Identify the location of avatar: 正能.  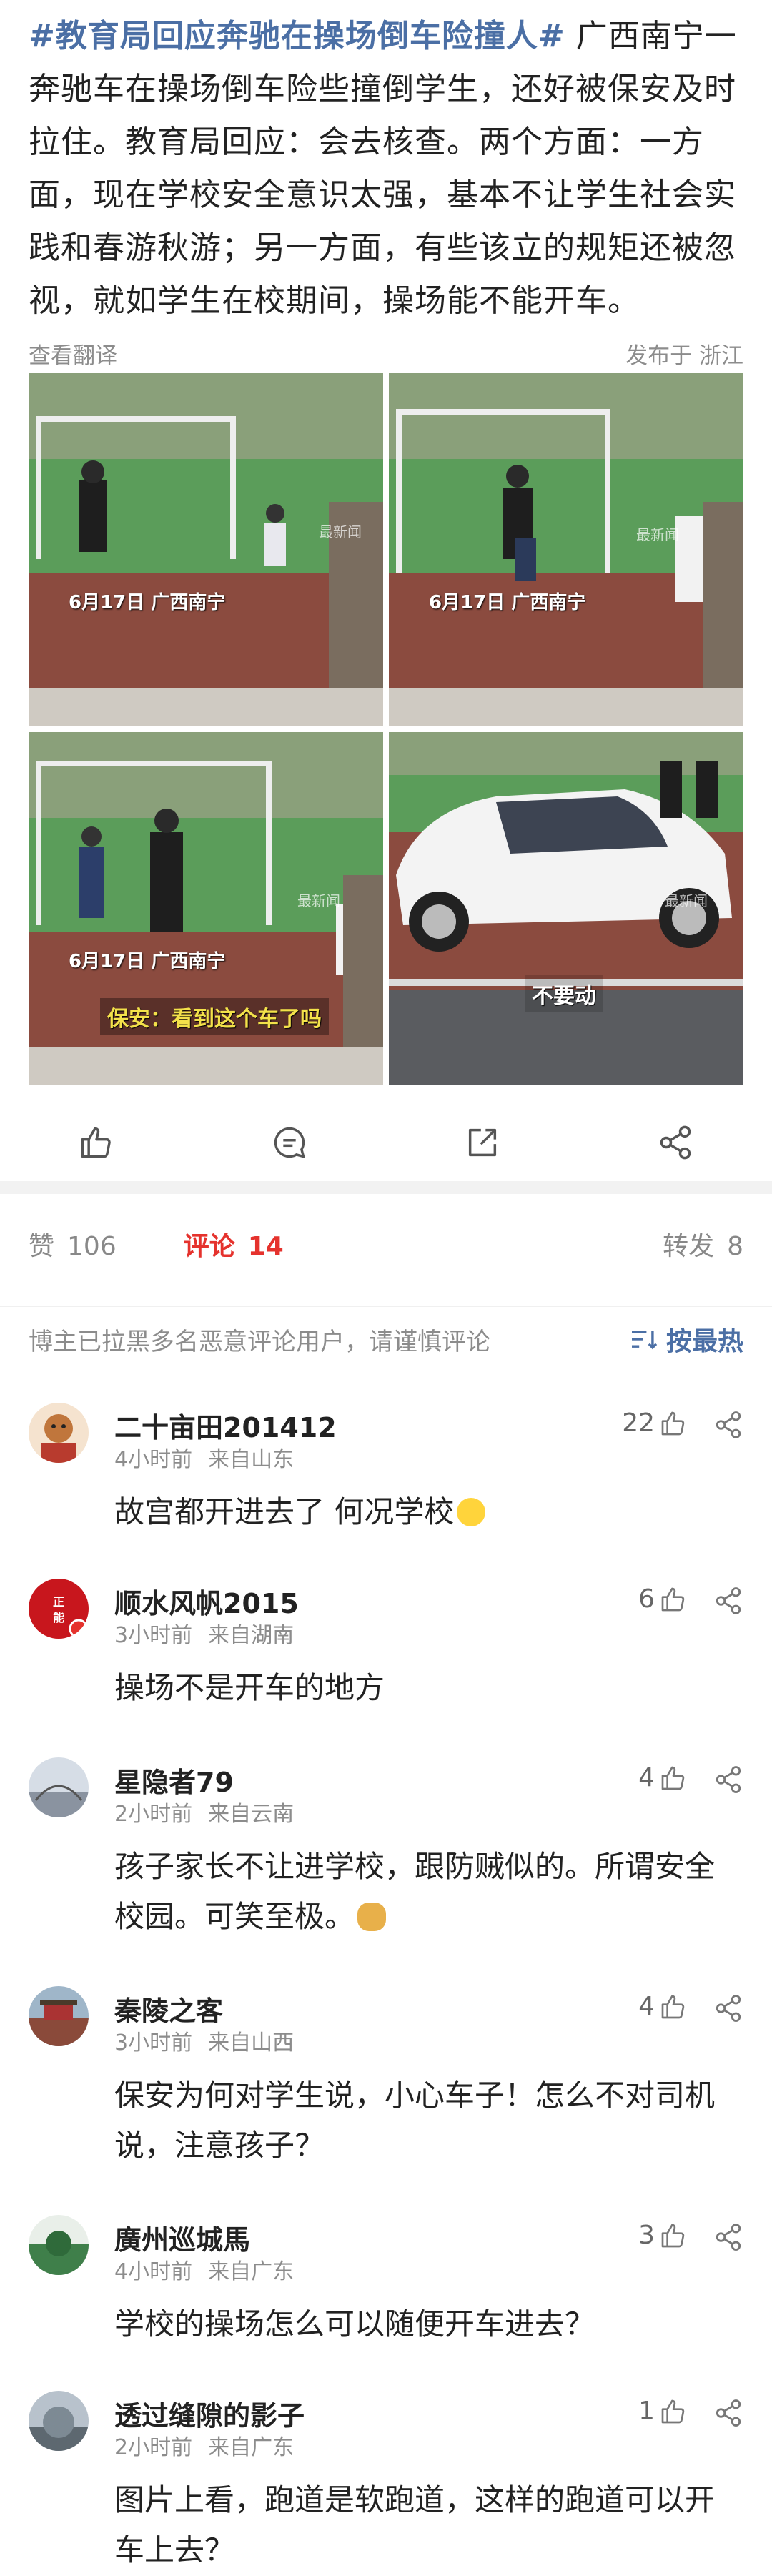
(59, 1609).